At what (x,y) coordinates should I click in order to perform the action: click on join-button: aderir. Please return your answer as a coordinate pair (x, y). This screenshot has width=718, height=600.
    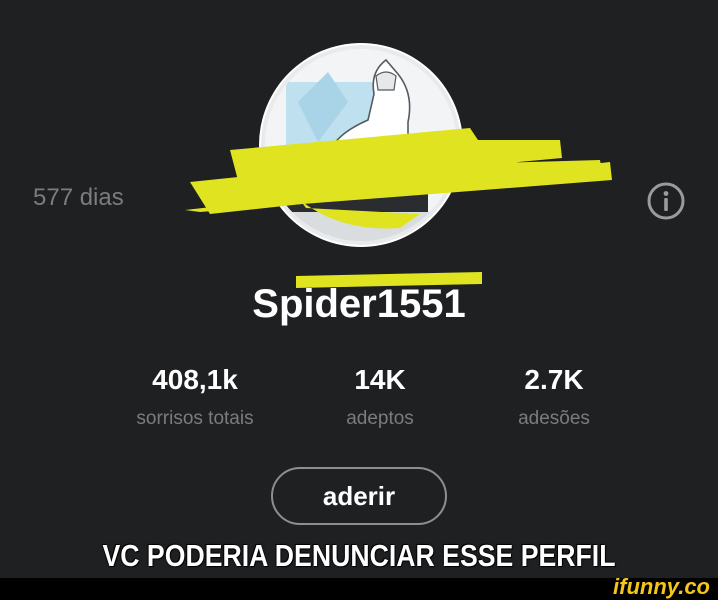
    Looking at the image, I should click on (359, 496).